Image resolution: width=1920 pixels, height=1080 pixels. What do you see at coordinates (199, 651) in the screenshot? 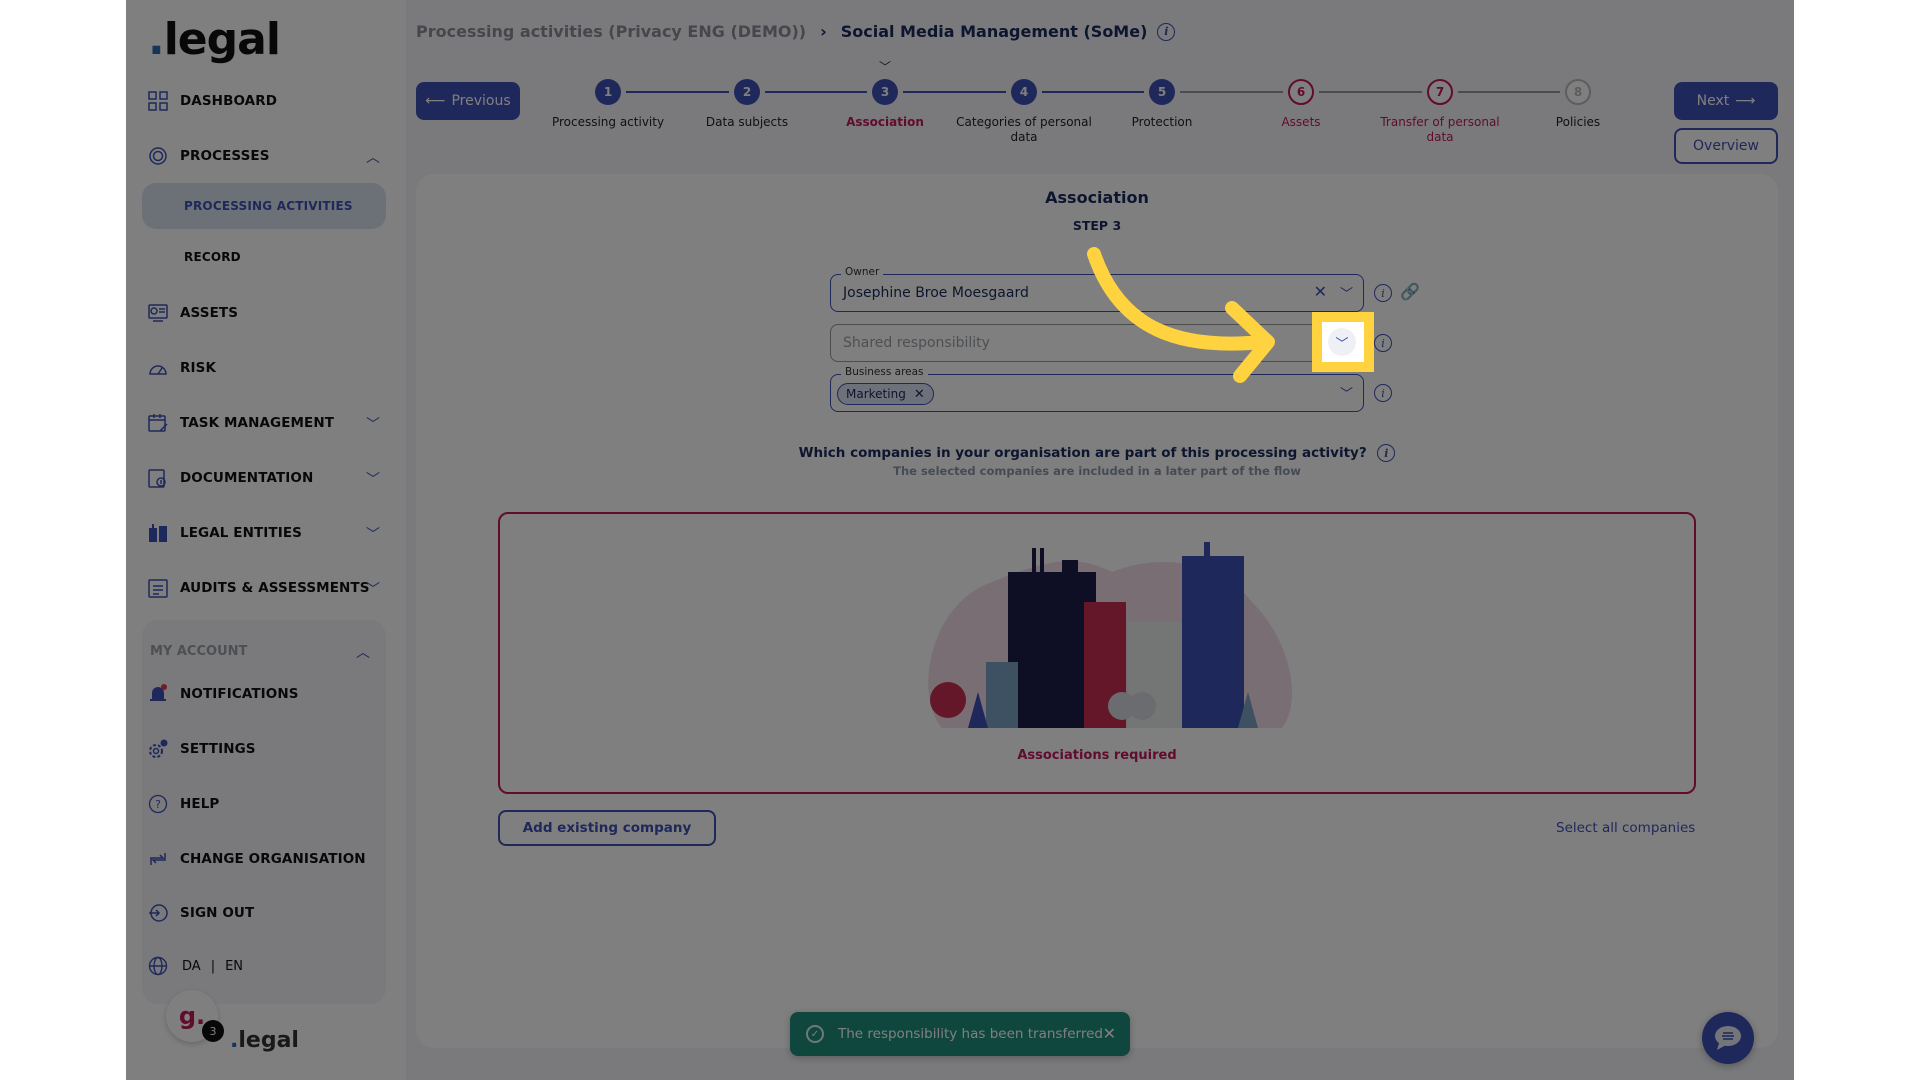
I see `my-account-title: MY ACCOUNT` at bounding box center [199, 651].